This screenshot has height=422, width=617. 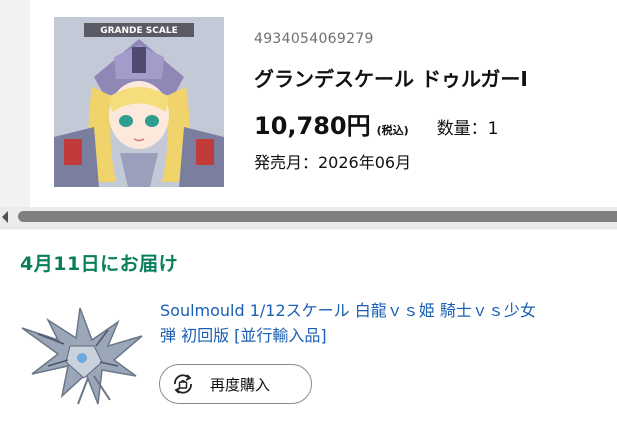 I want to click on price-row: 10,780円 (税込) 数量：1, so click(x=376, y=123).